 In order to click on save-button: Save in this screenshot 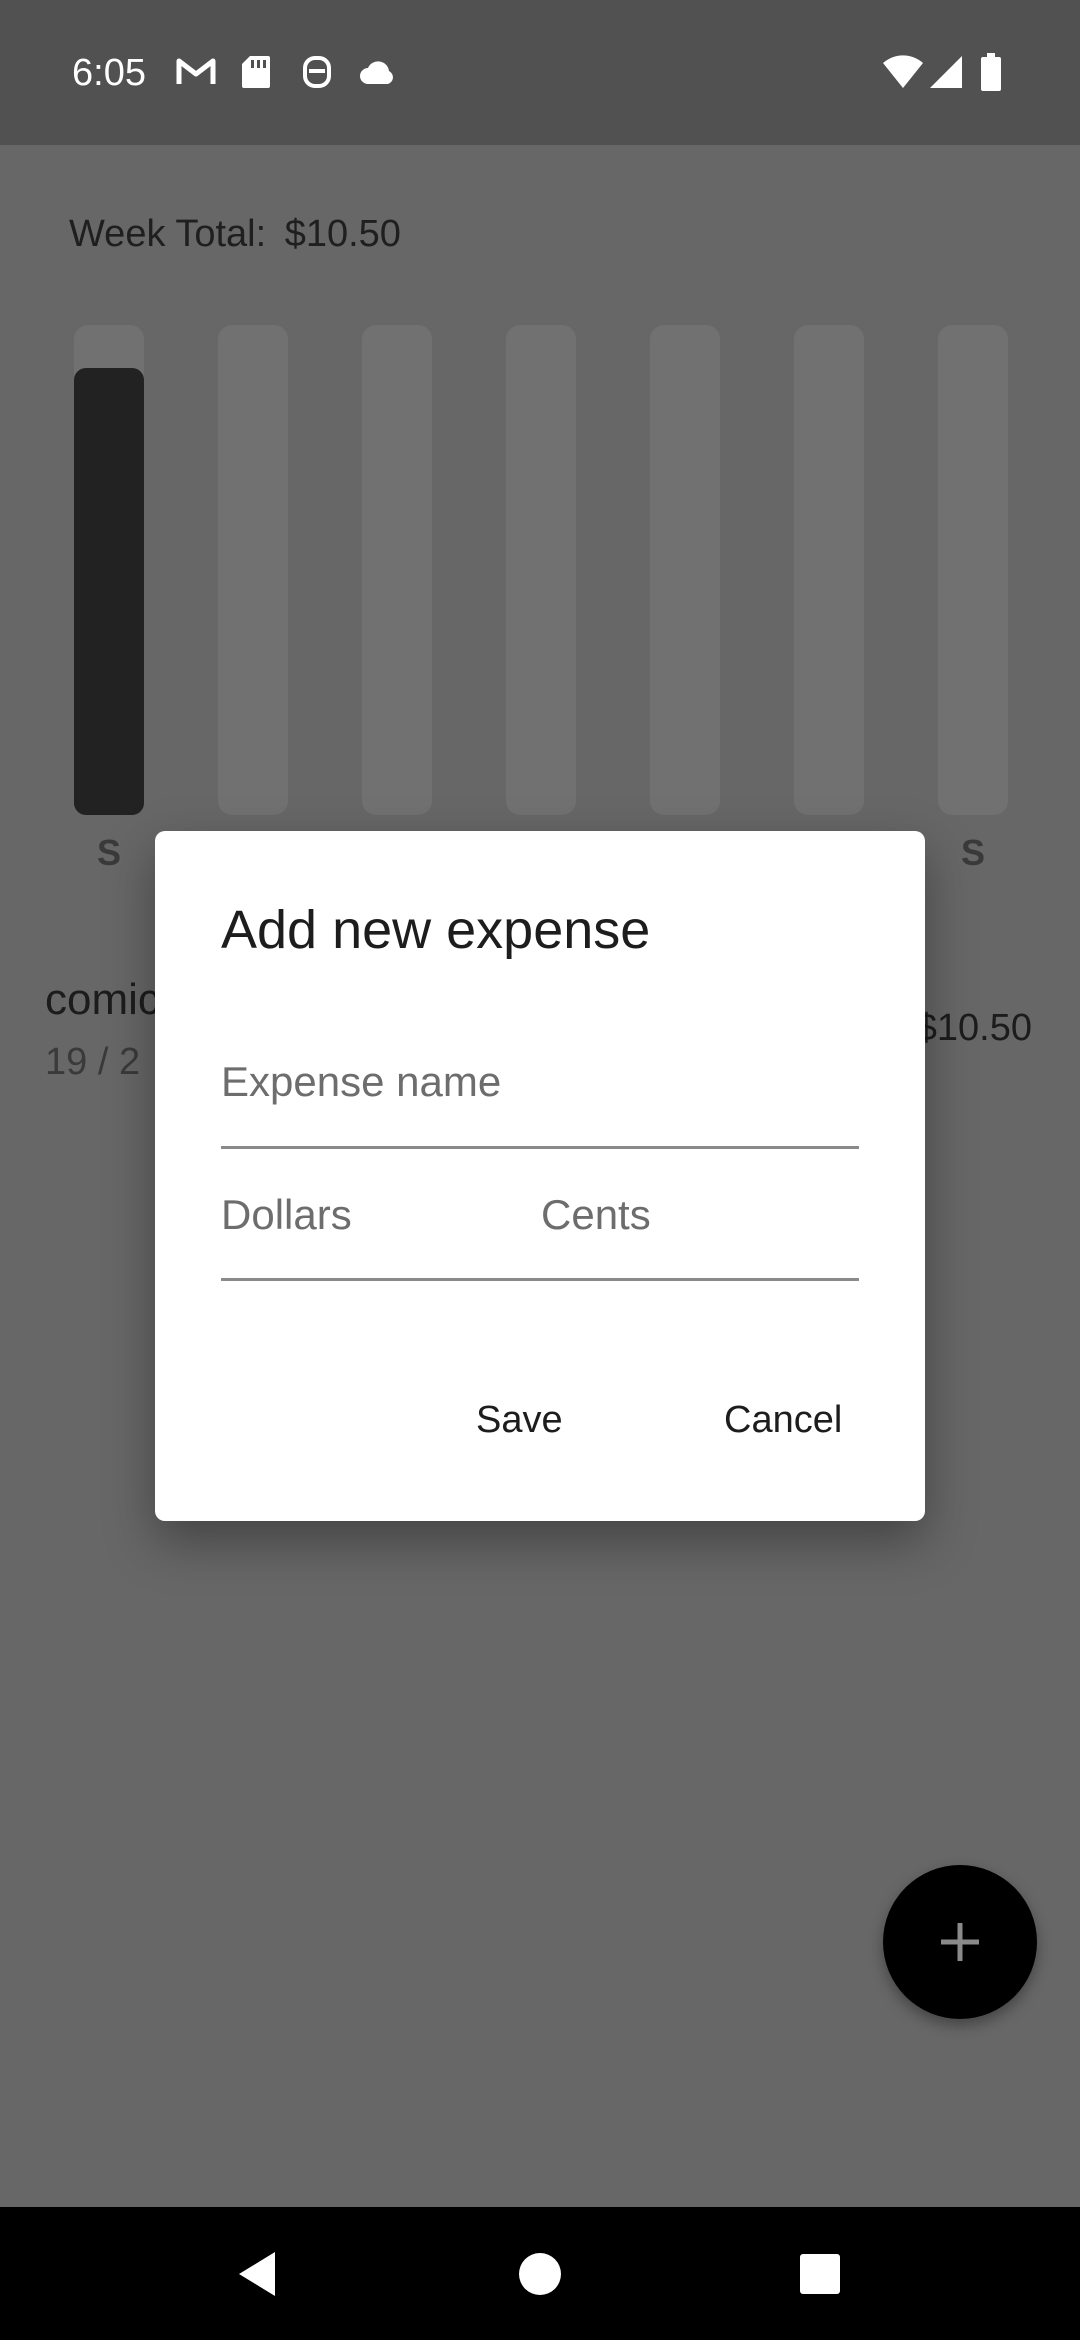, I will do `click(519, 1420)`.